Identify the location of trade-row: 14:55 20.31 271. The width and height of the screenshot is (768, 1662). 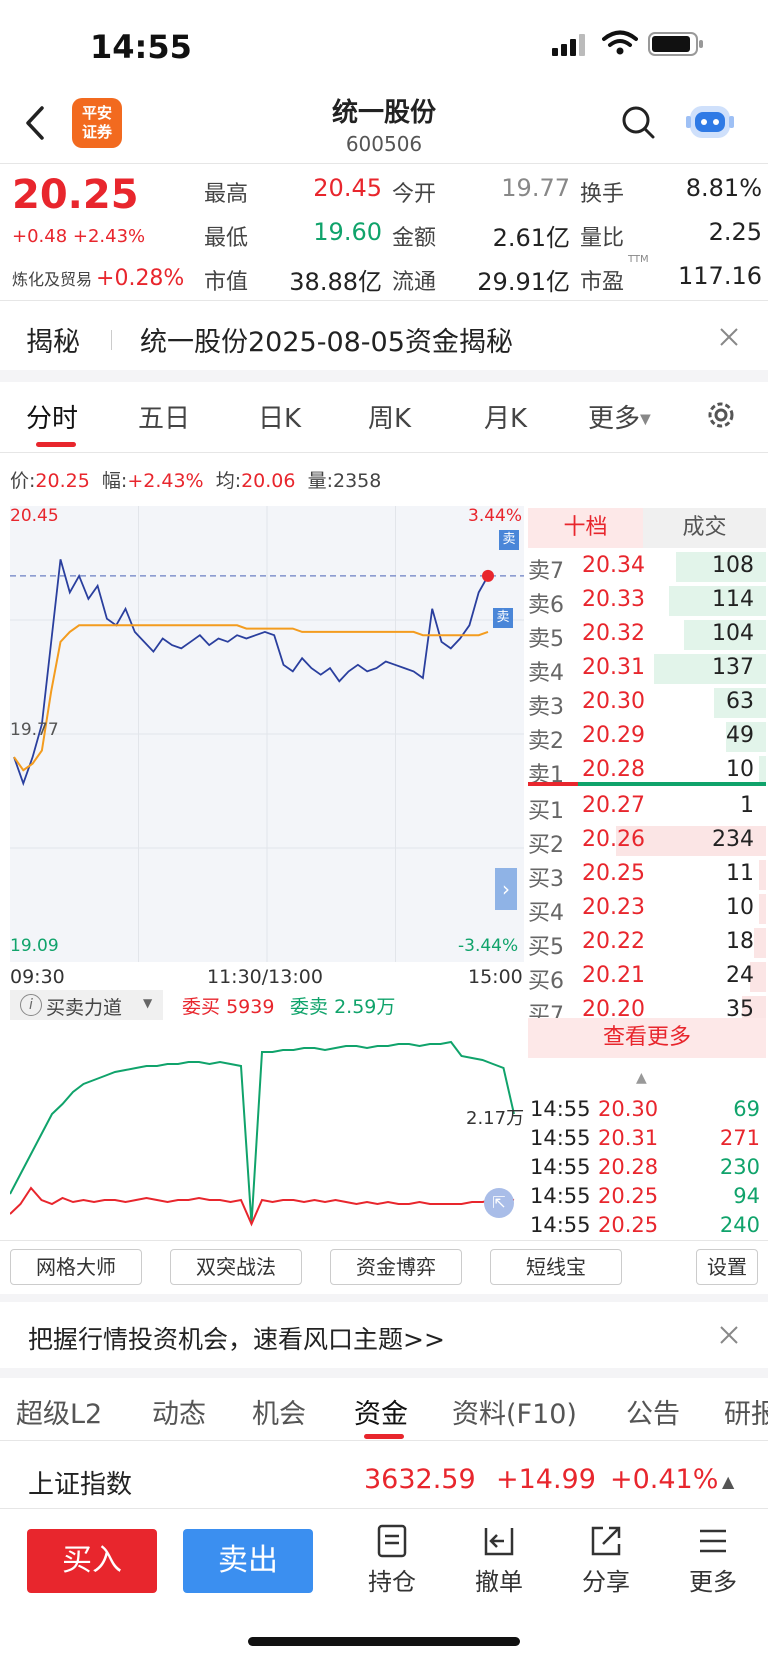
(648, 1140).